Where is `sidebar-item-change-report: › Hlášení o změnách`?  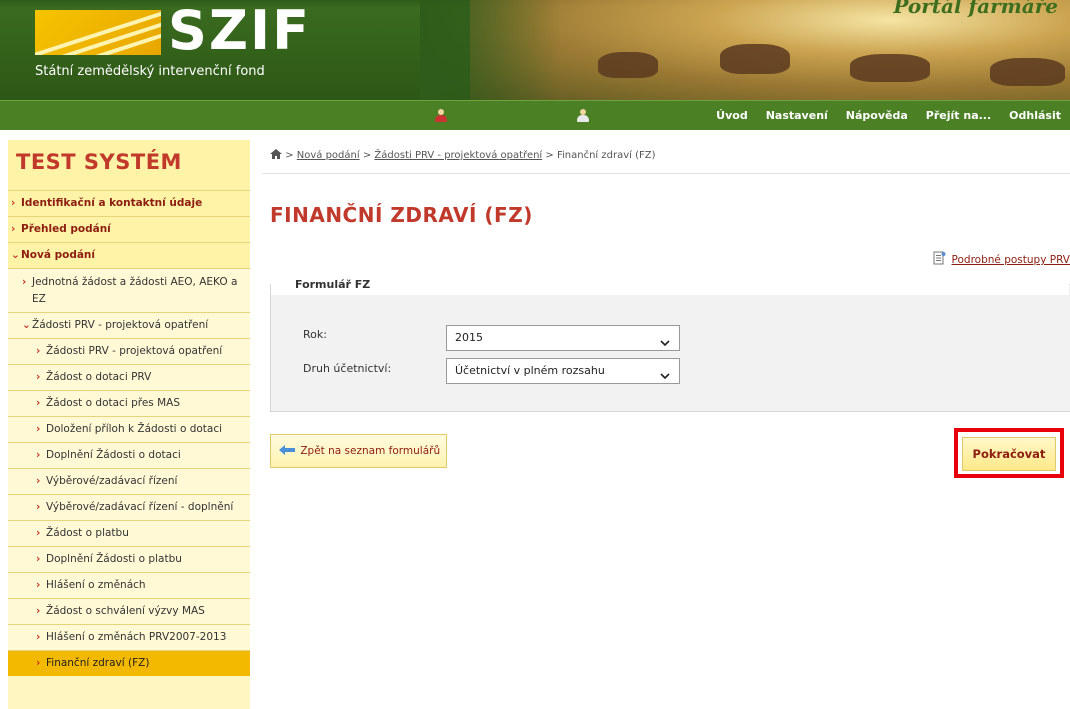 sidebar-item-change-report: › Hlášení o změnách is located at coordinates (129, 585).